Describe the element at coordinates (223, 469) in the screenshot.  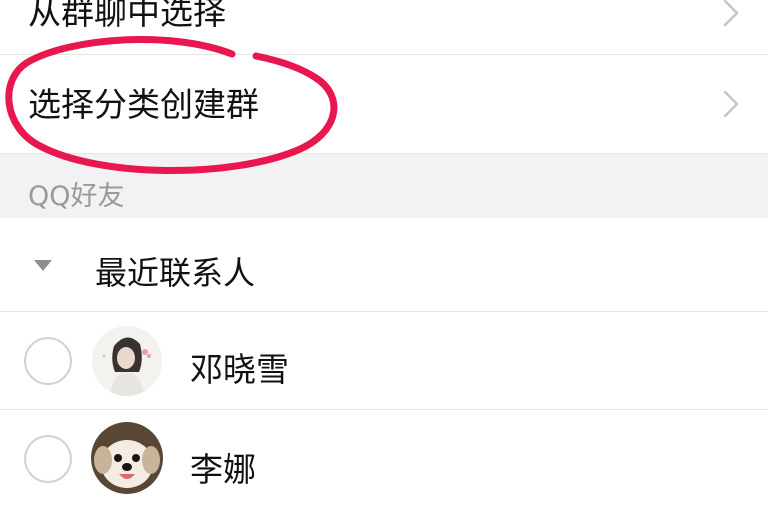
I see `contact-name: 李娜` at that location.